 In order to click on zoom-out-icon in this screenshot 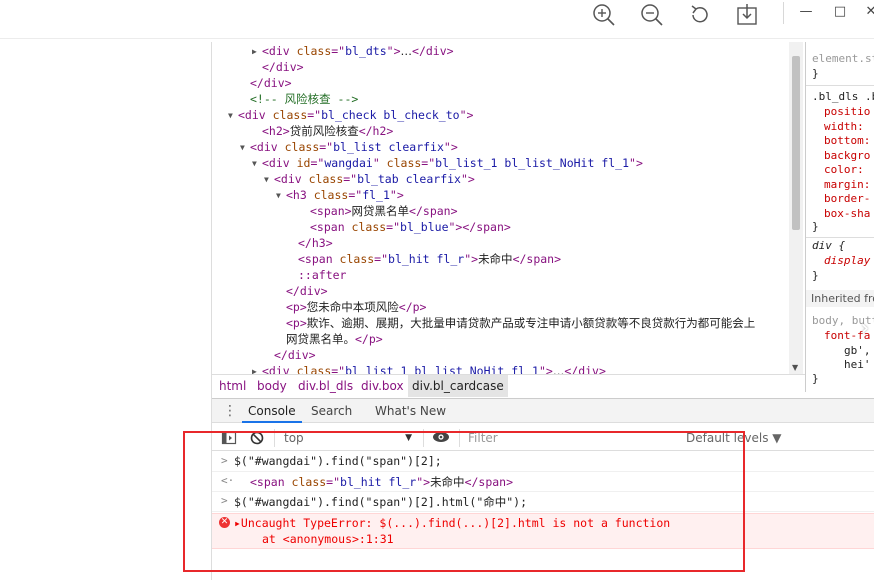, I will do `click(652, 15)`.